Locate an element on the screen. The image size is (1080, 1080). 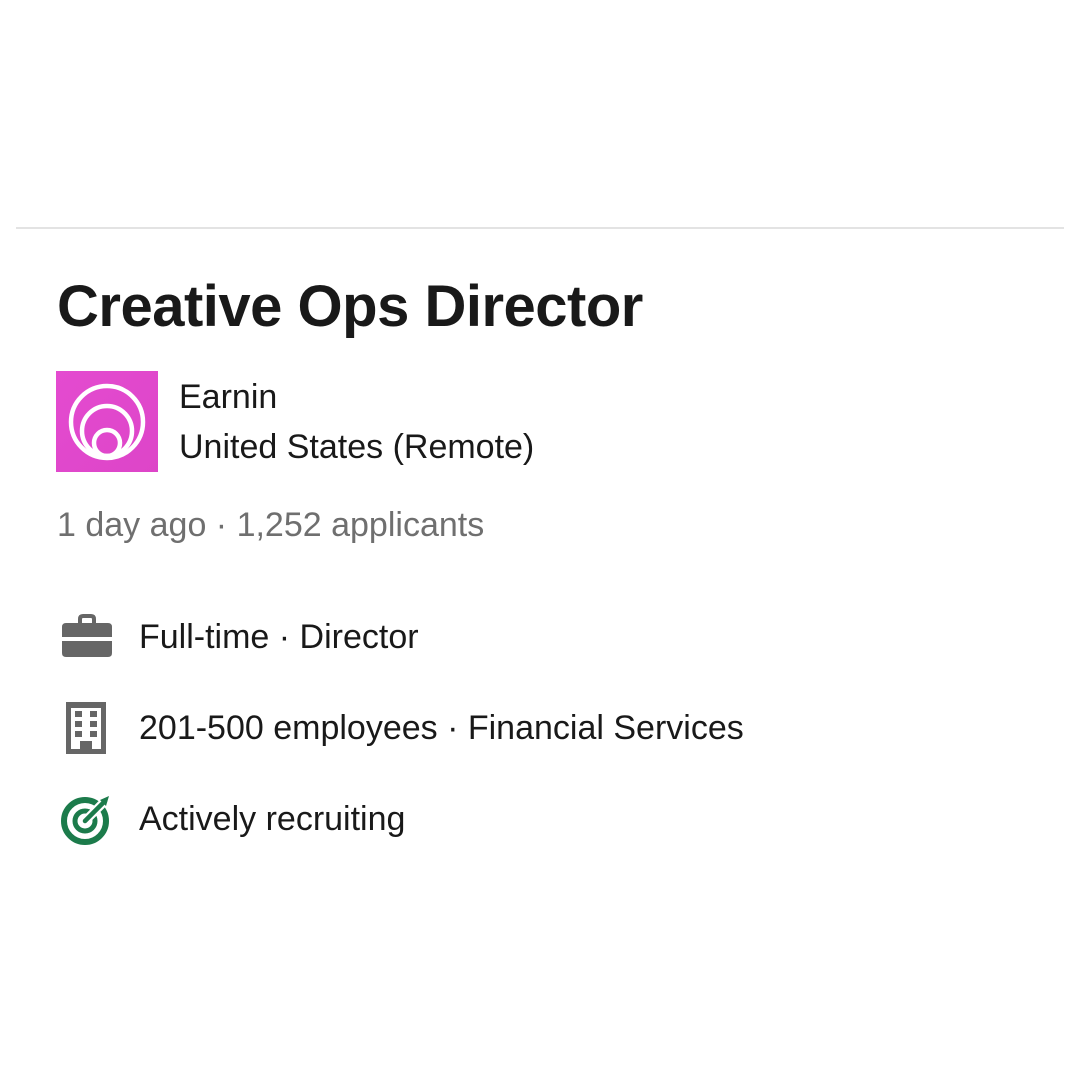
company-name: Earnin is located at coordinates (228, 397).